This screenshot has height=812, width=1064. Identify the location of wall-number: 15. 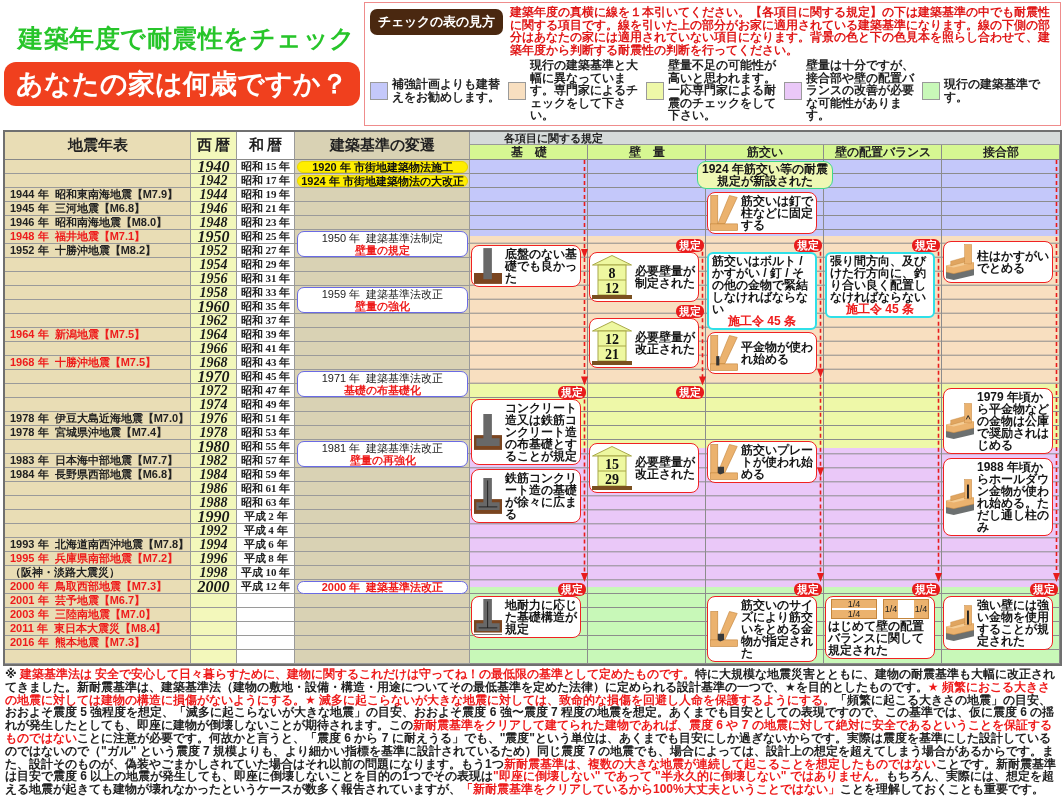
(612, 464).